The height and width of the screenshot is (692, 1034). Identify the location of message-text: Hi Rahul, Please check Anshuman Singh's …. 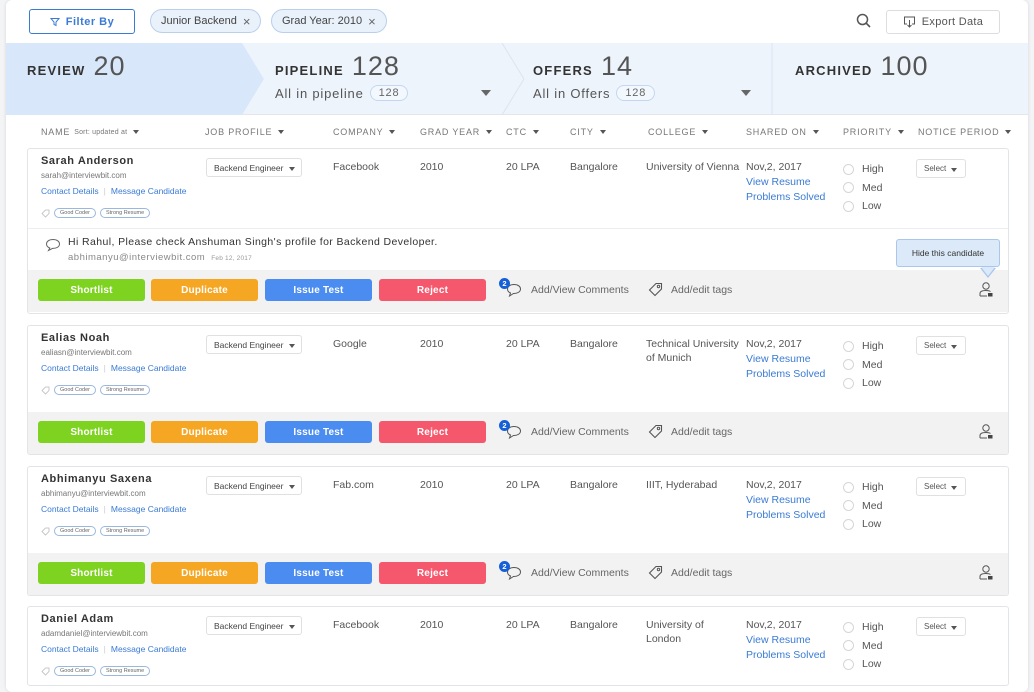
(253, 242).